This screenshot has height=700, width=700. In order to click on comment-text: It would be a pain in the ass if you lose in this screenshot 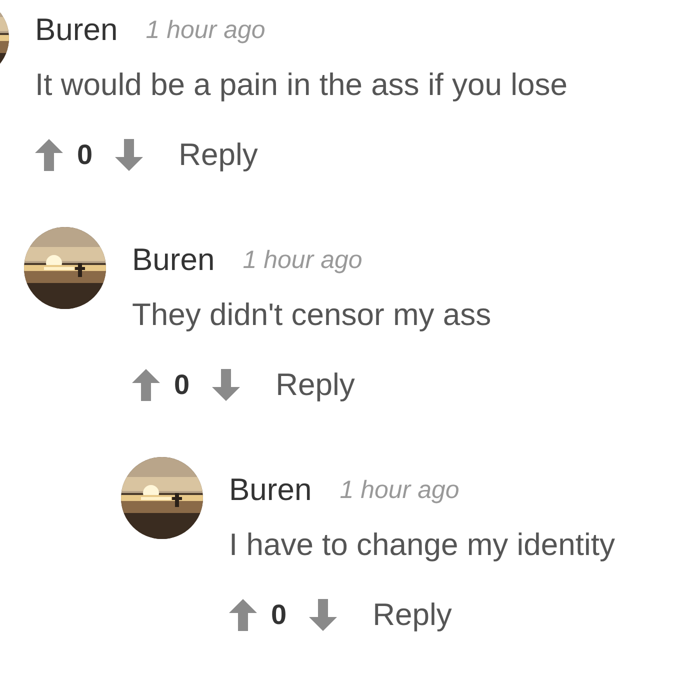, I will do `click(301, 85)`.